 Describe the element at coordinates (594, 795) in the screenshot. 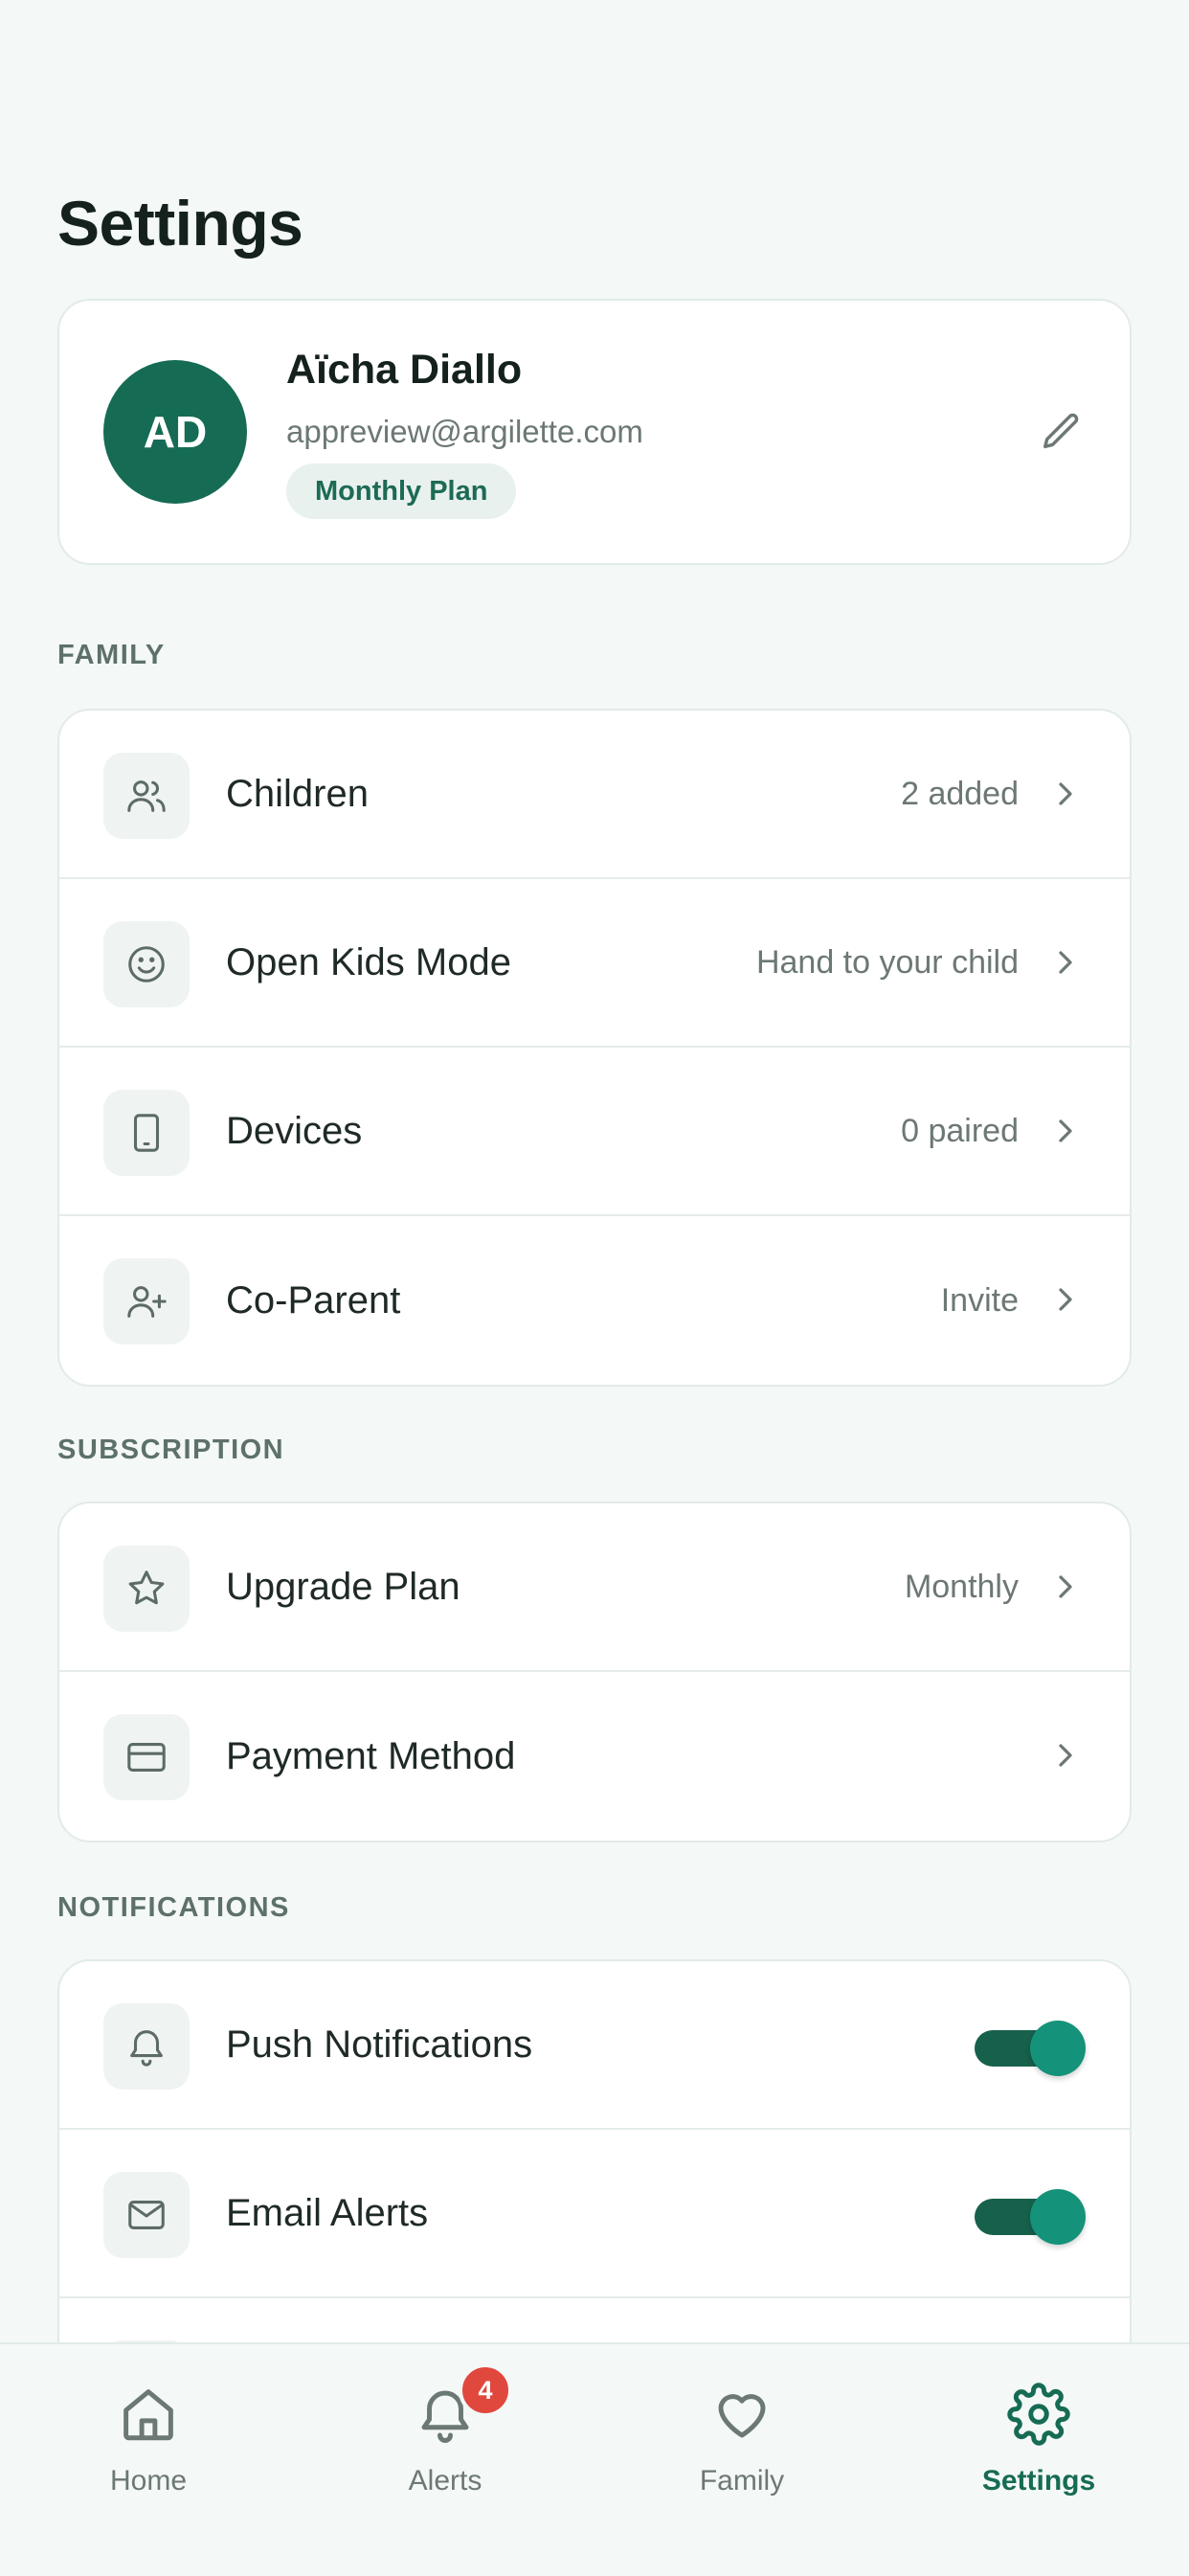

I see `row-children: Children 2 added` at that location.